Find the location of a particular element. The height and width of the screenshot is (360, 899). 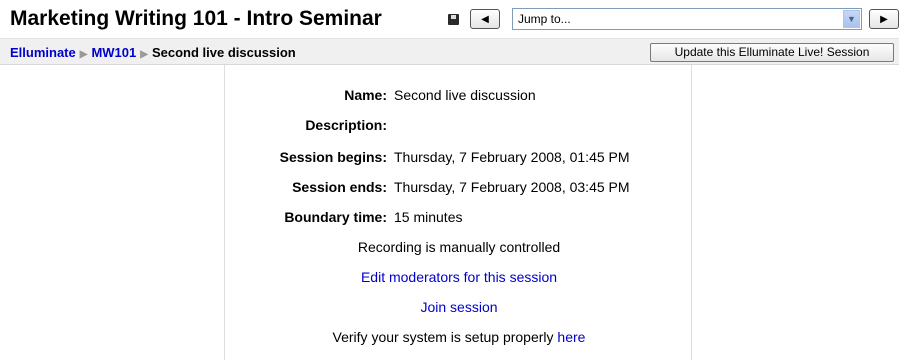

right-arrow-icon: ▶ is located at coordinates (884, 19).